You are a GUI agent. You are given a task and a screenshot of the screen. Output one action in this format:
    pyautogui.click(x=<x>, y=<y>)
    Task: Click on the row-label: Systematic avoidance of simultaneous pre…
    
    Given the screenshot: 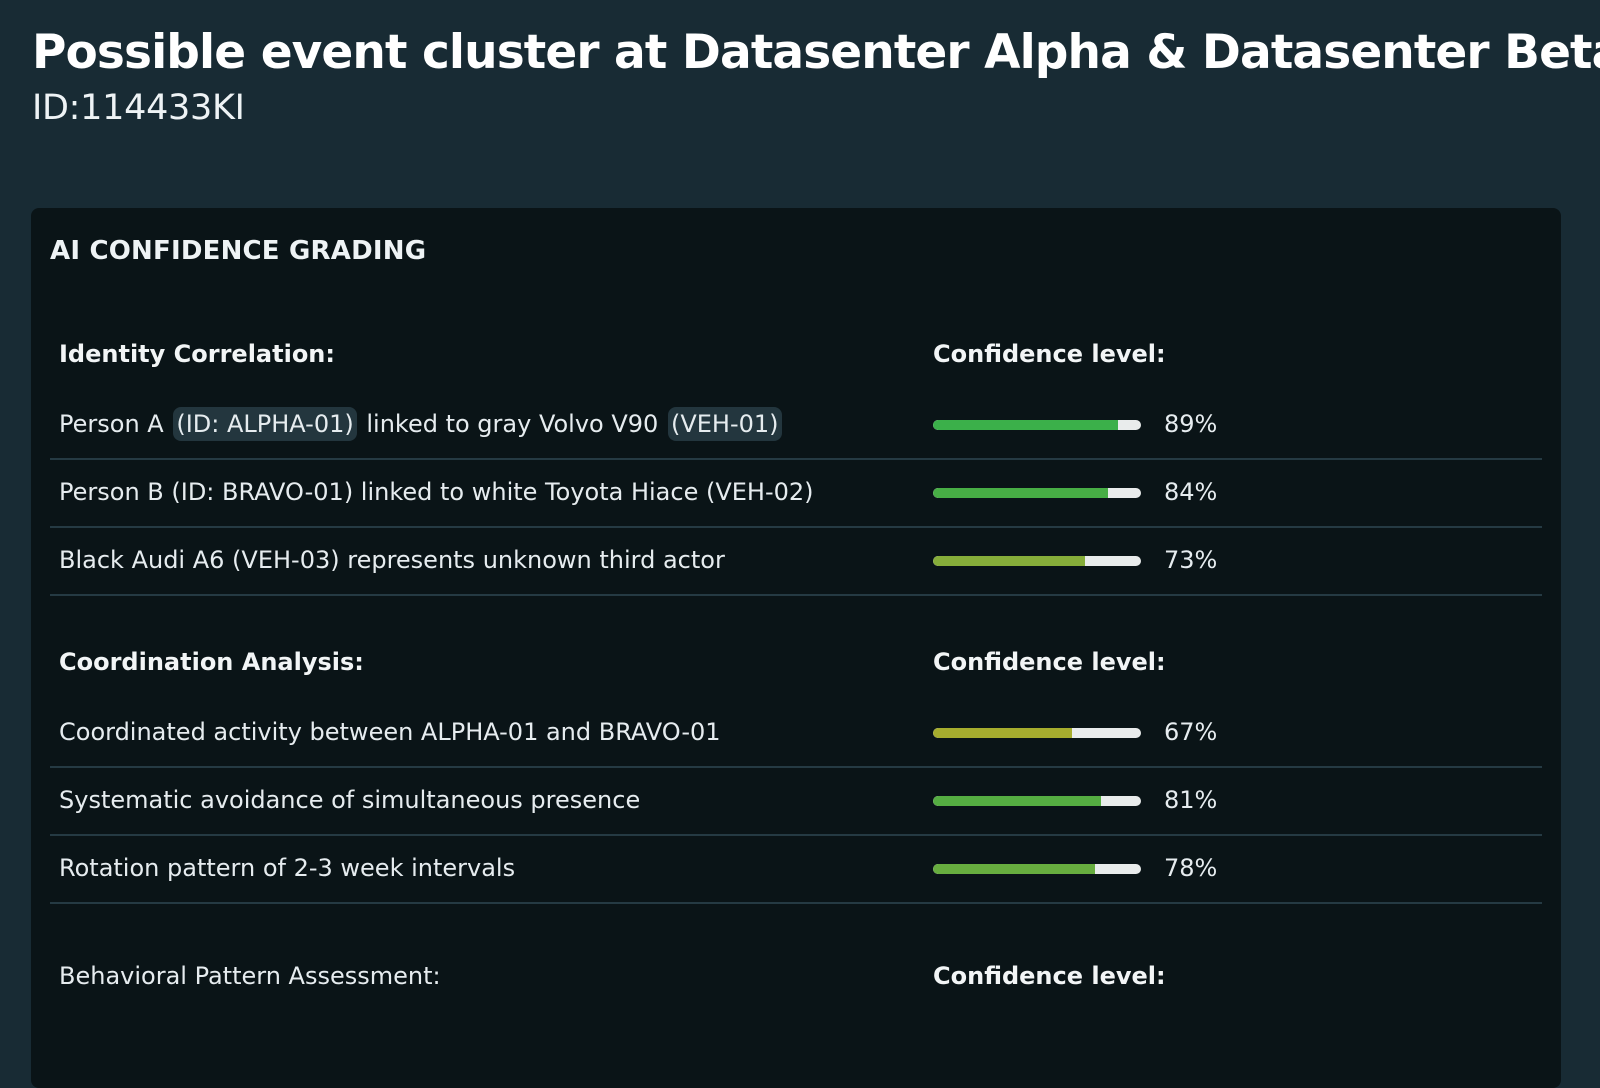 What is the action you would take?
    pyautogui.click(x=350, y=800)
    